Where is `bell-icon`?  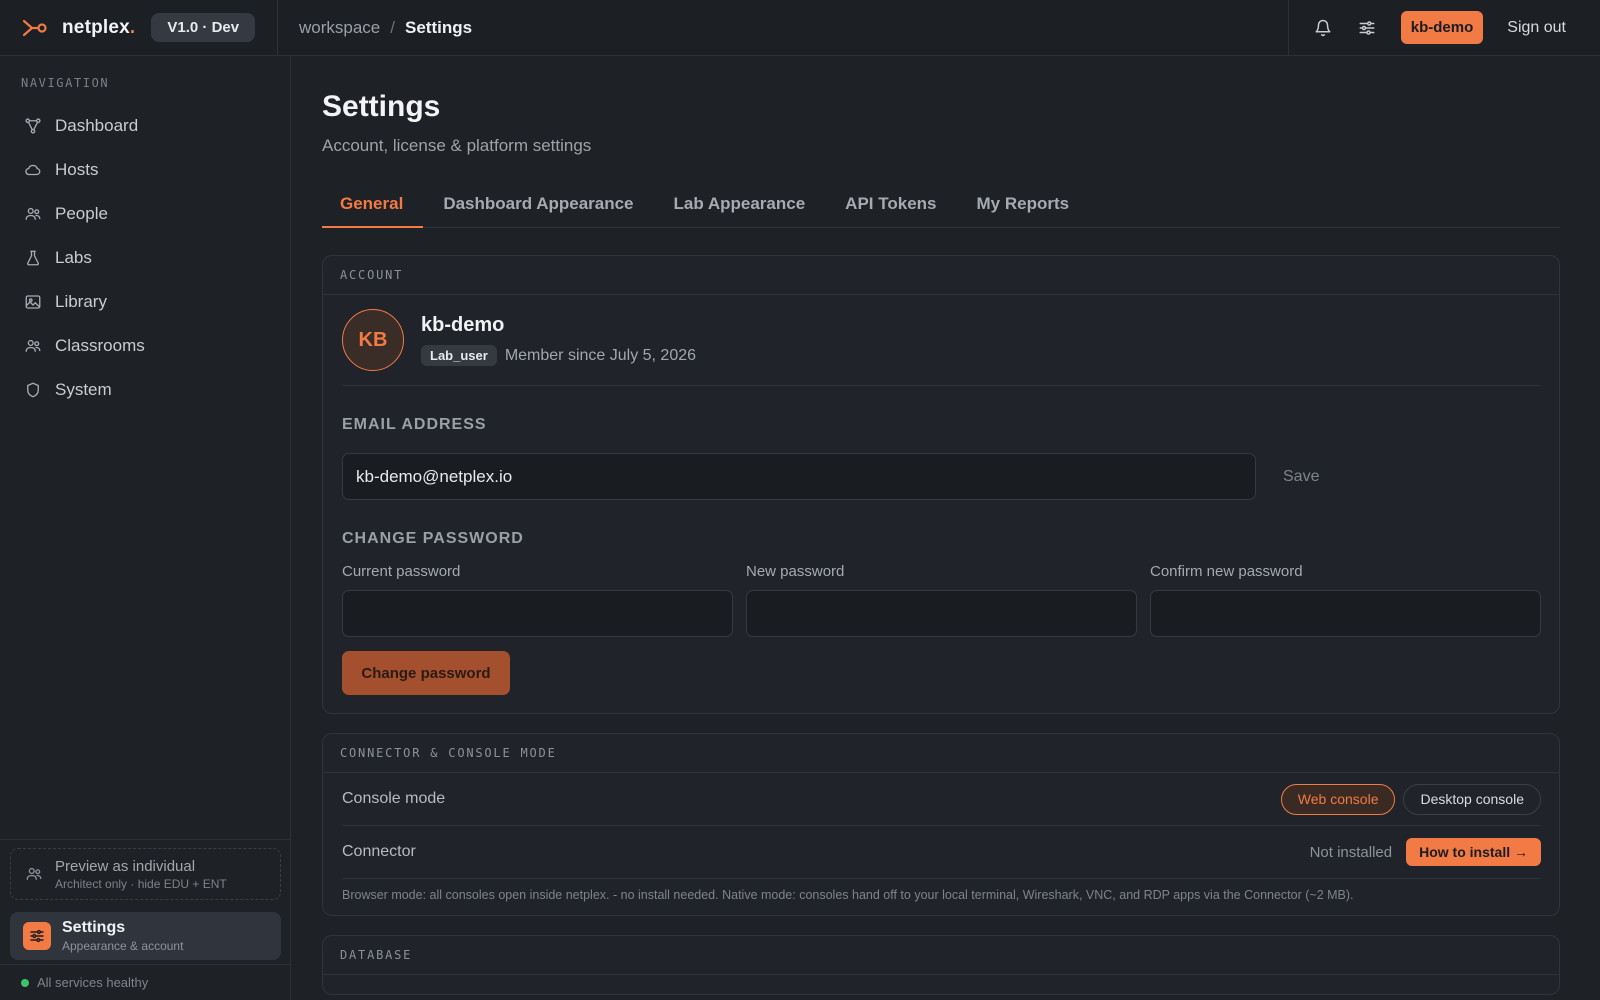
bell-icon is located at coordinates (1323, 27).